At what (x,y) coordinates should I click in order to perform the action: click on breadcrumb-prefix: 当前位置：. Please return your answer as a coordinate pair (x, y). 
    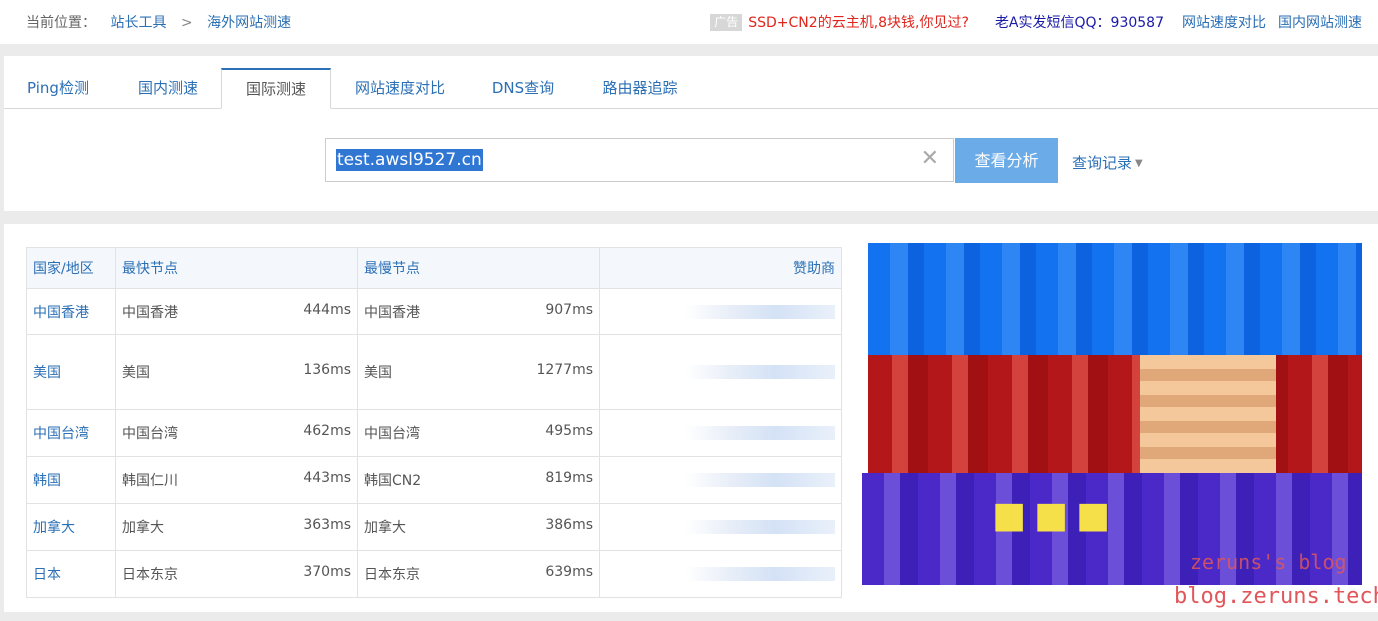
    Looking at the image, I should click on (61, 23).